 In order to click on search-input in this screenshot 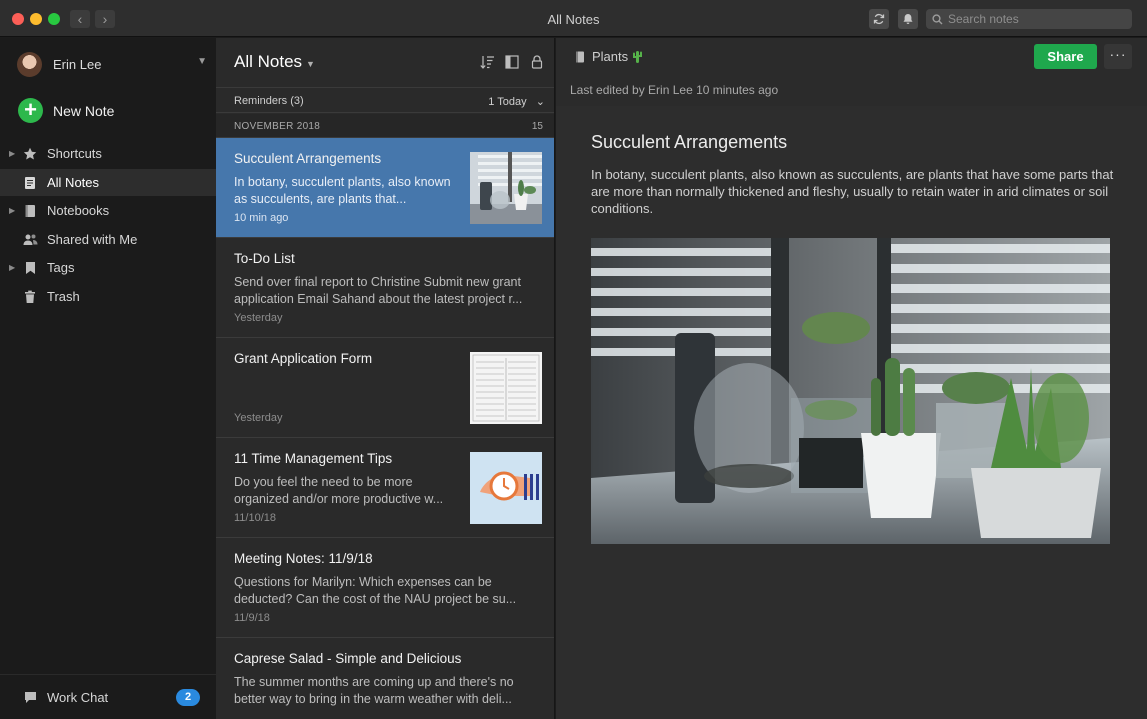, I will do `click(1038, 19)`.